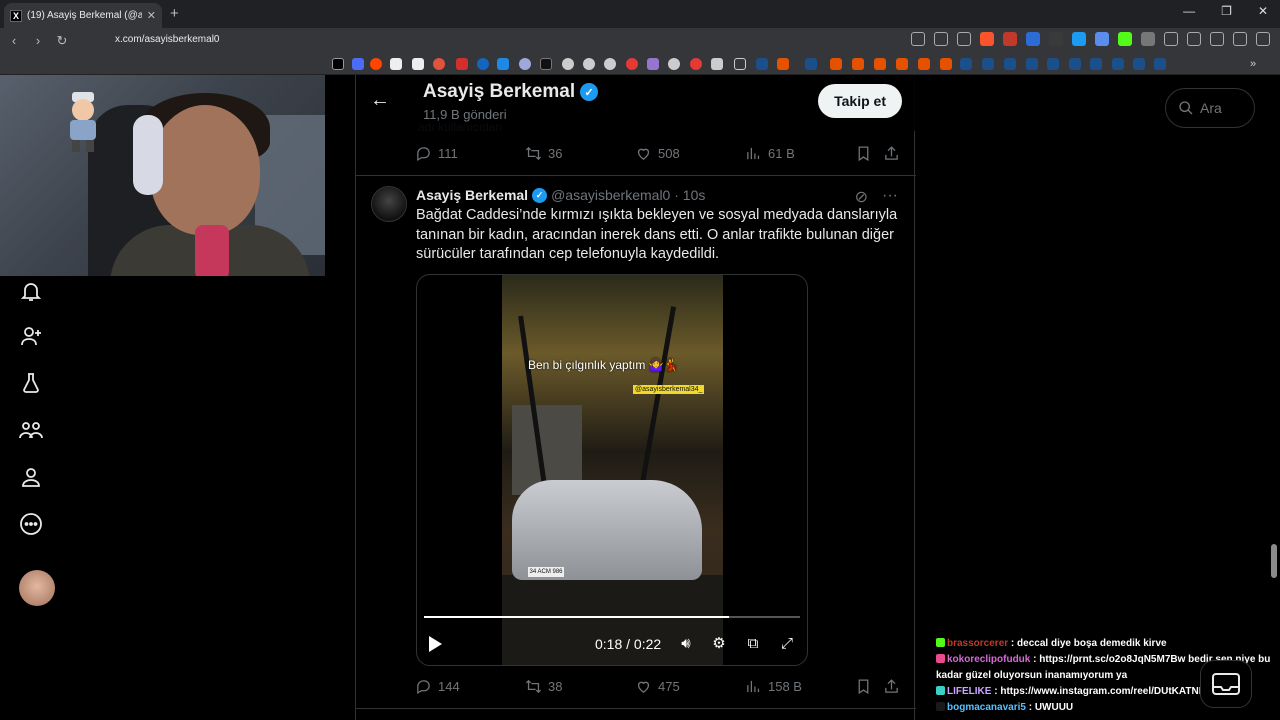 Image resolution: width=1280 pixels, height=720 pixels. Describe the element at coordinates (31, 524) in the screenshot. I see `more-icon` at that location.